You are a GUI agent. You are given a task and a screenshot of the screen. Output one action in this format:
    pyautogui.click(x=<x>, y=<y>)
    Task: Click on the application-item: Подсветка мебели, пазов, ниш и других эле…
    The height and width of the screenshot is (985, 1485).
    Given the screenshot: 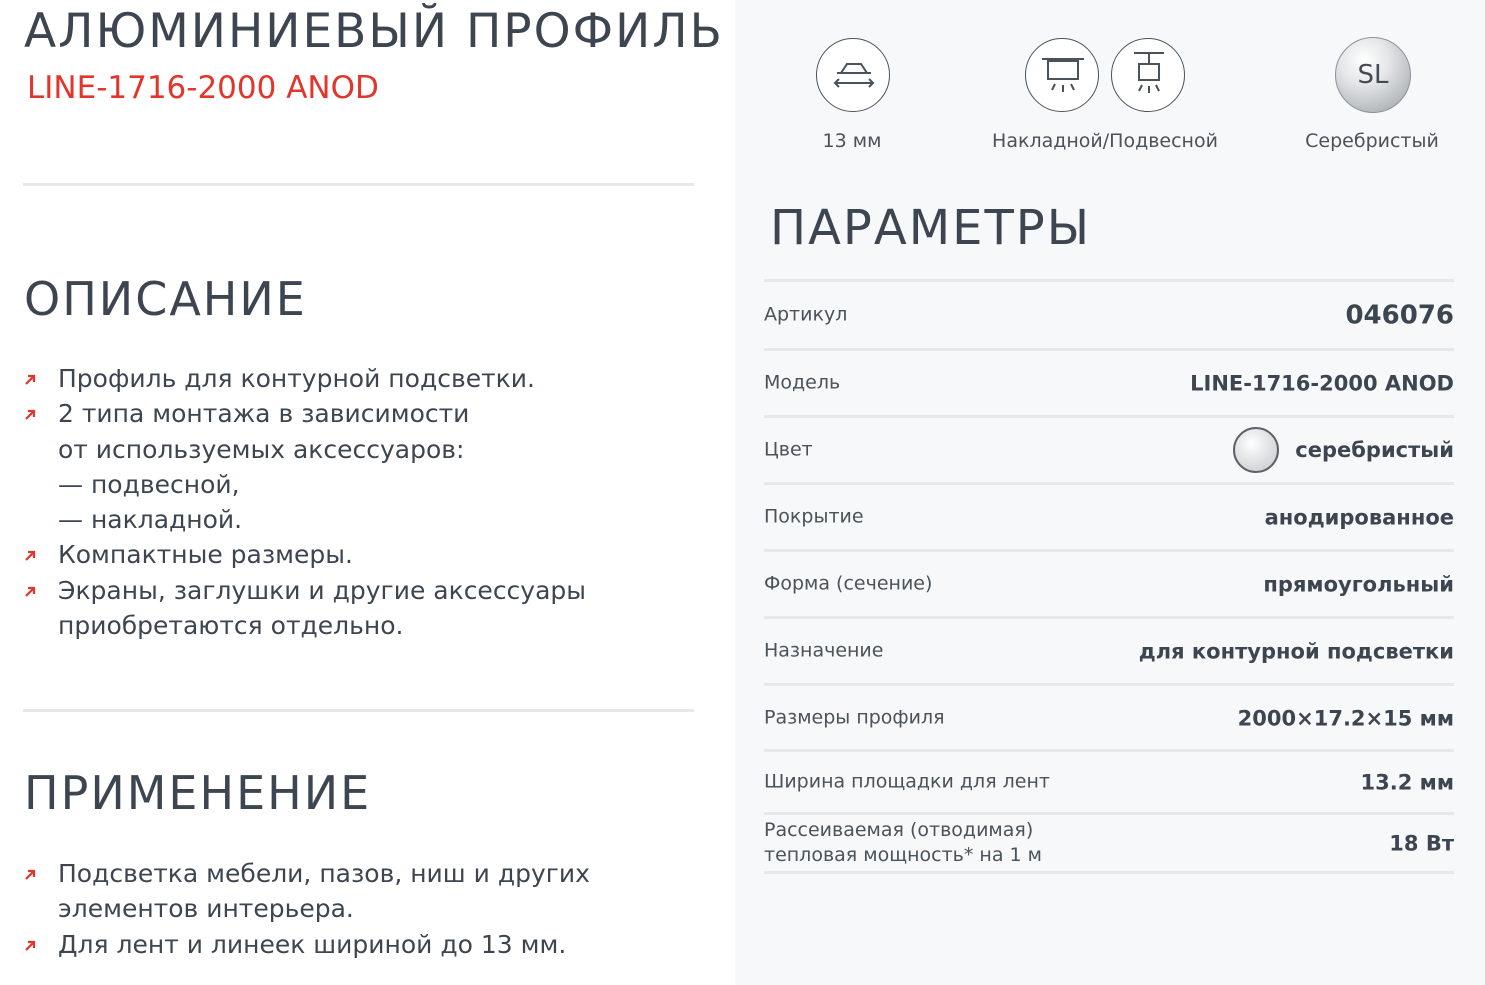 What is the action you would take?
    pyautogui.click(x=307, y=891)
    